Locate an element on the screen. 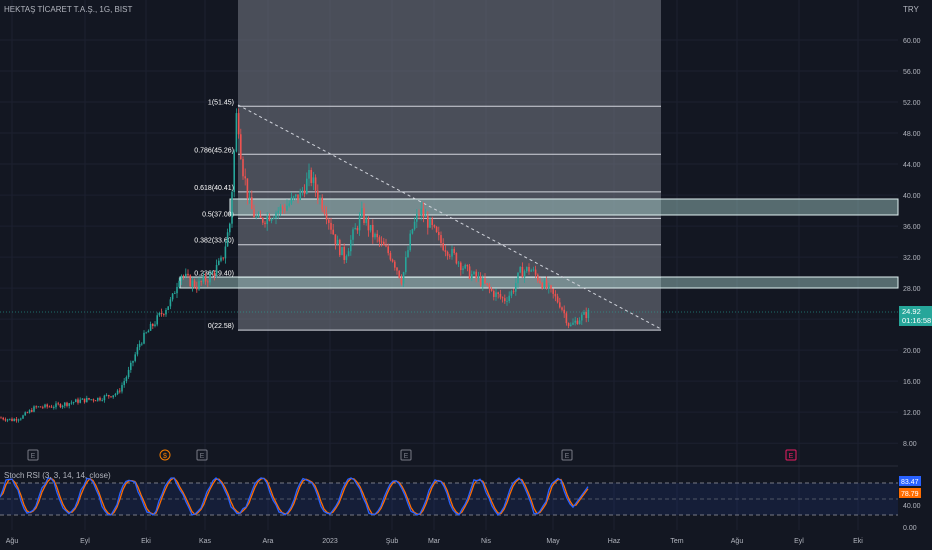 The image size is (932, 550). price-tick-label: 56.00 is located at coordinates (912, 72).